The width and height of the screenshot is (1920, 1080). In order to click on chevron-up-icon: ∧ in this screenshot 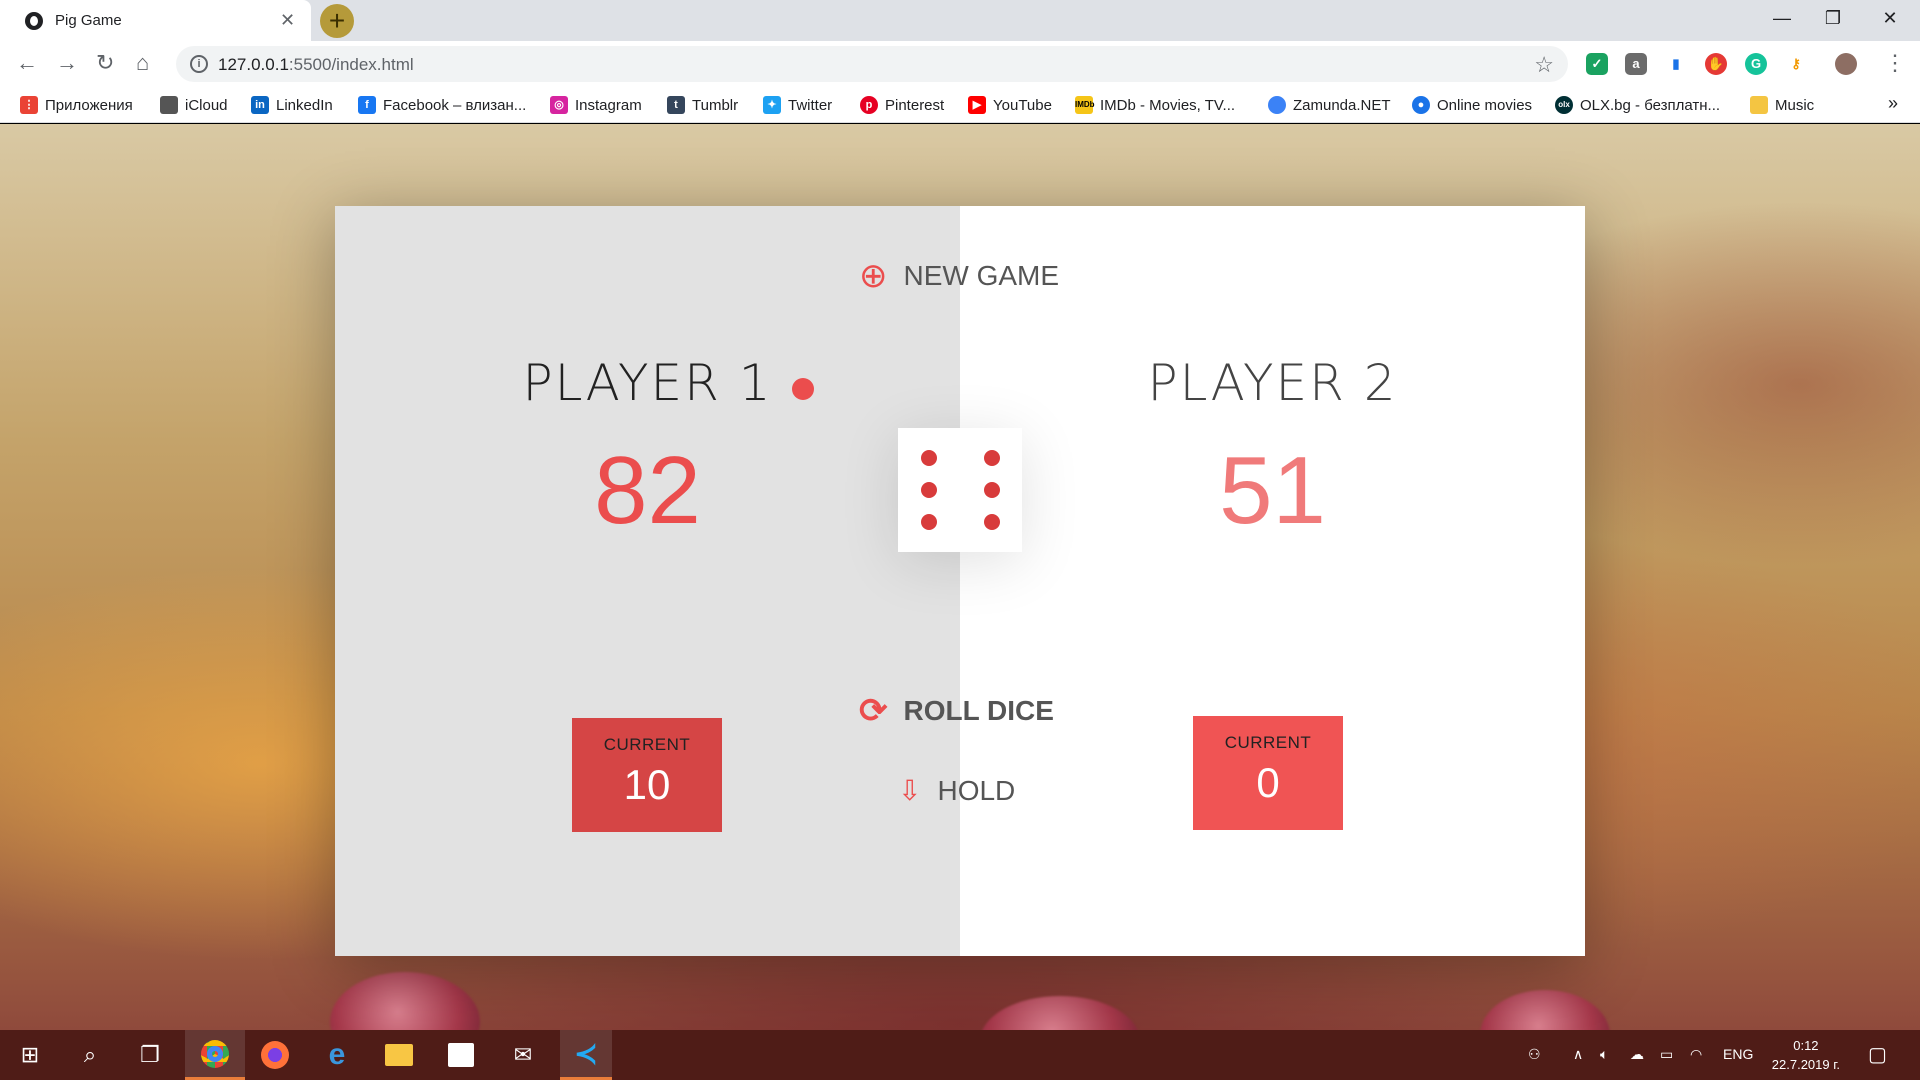, I will do `click(1578, 1054)`.